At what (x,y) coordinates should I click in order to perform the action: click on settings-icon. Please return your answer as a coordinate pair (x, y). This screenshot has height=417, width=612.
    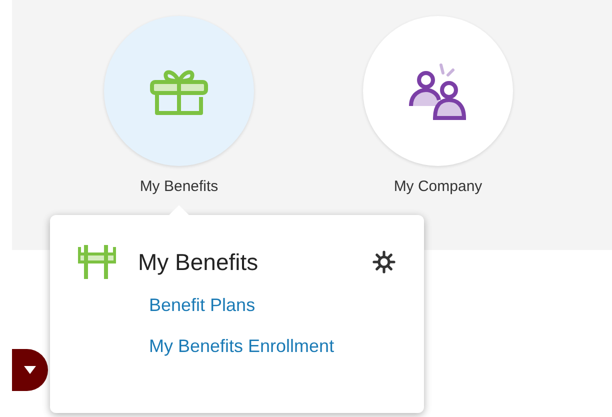
    Looking at the image, I should click on (384, 262).